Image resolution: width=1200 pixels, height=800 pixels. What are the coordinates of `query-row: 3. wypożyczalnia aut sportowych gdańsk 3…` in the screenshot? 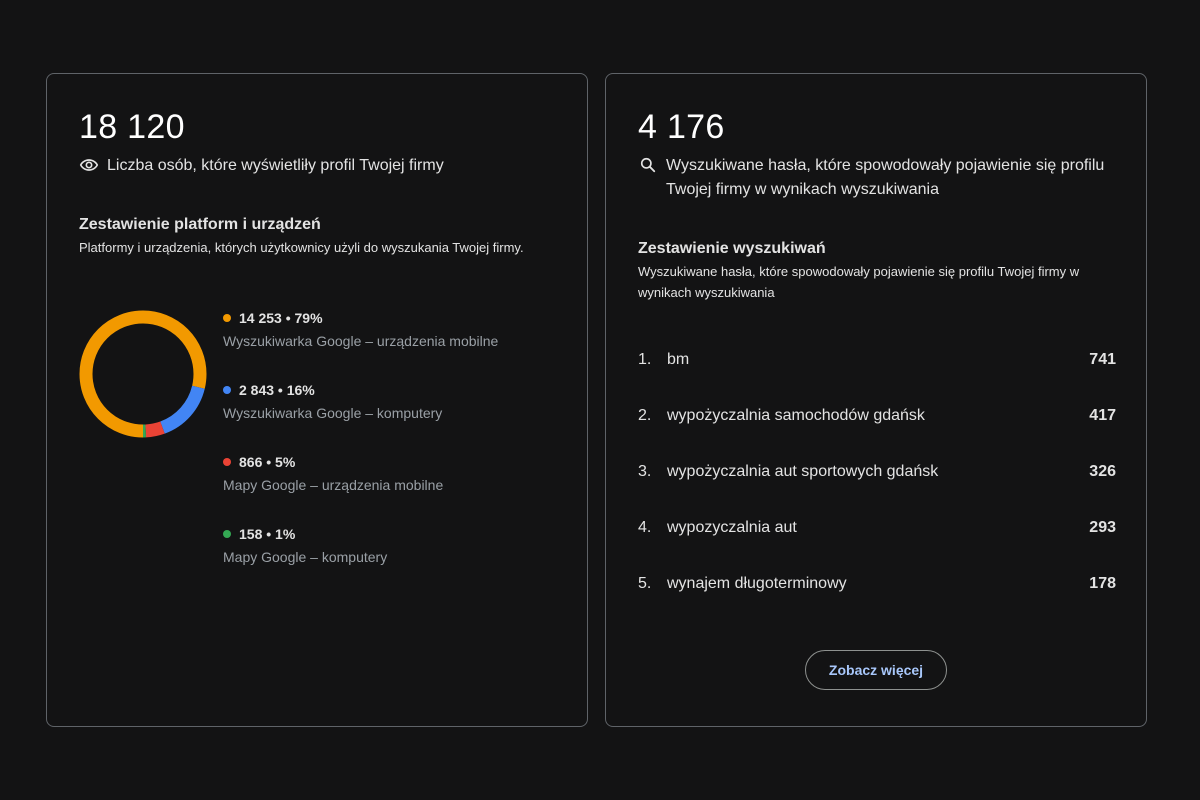 It's located at (877, 472).